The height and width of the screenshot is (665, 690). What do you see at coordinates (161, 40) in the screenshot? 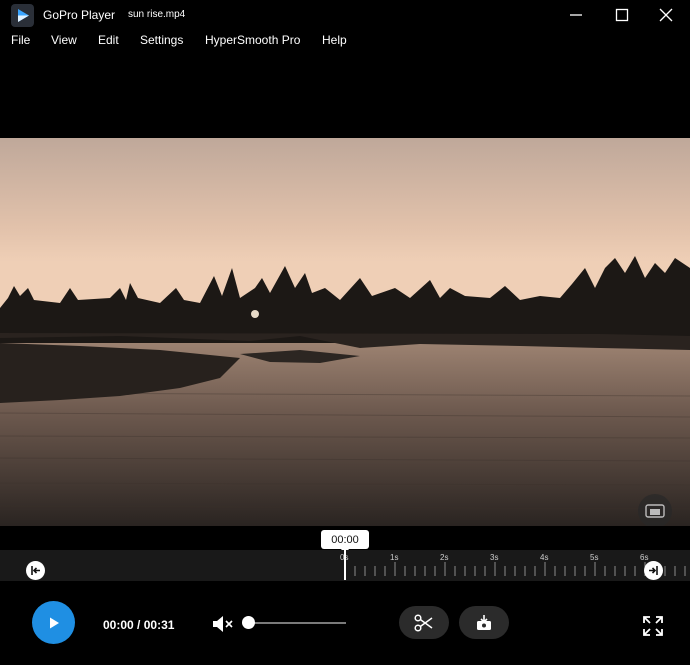
I see `menu-settings: Settings` at bounding box center [161, 40].